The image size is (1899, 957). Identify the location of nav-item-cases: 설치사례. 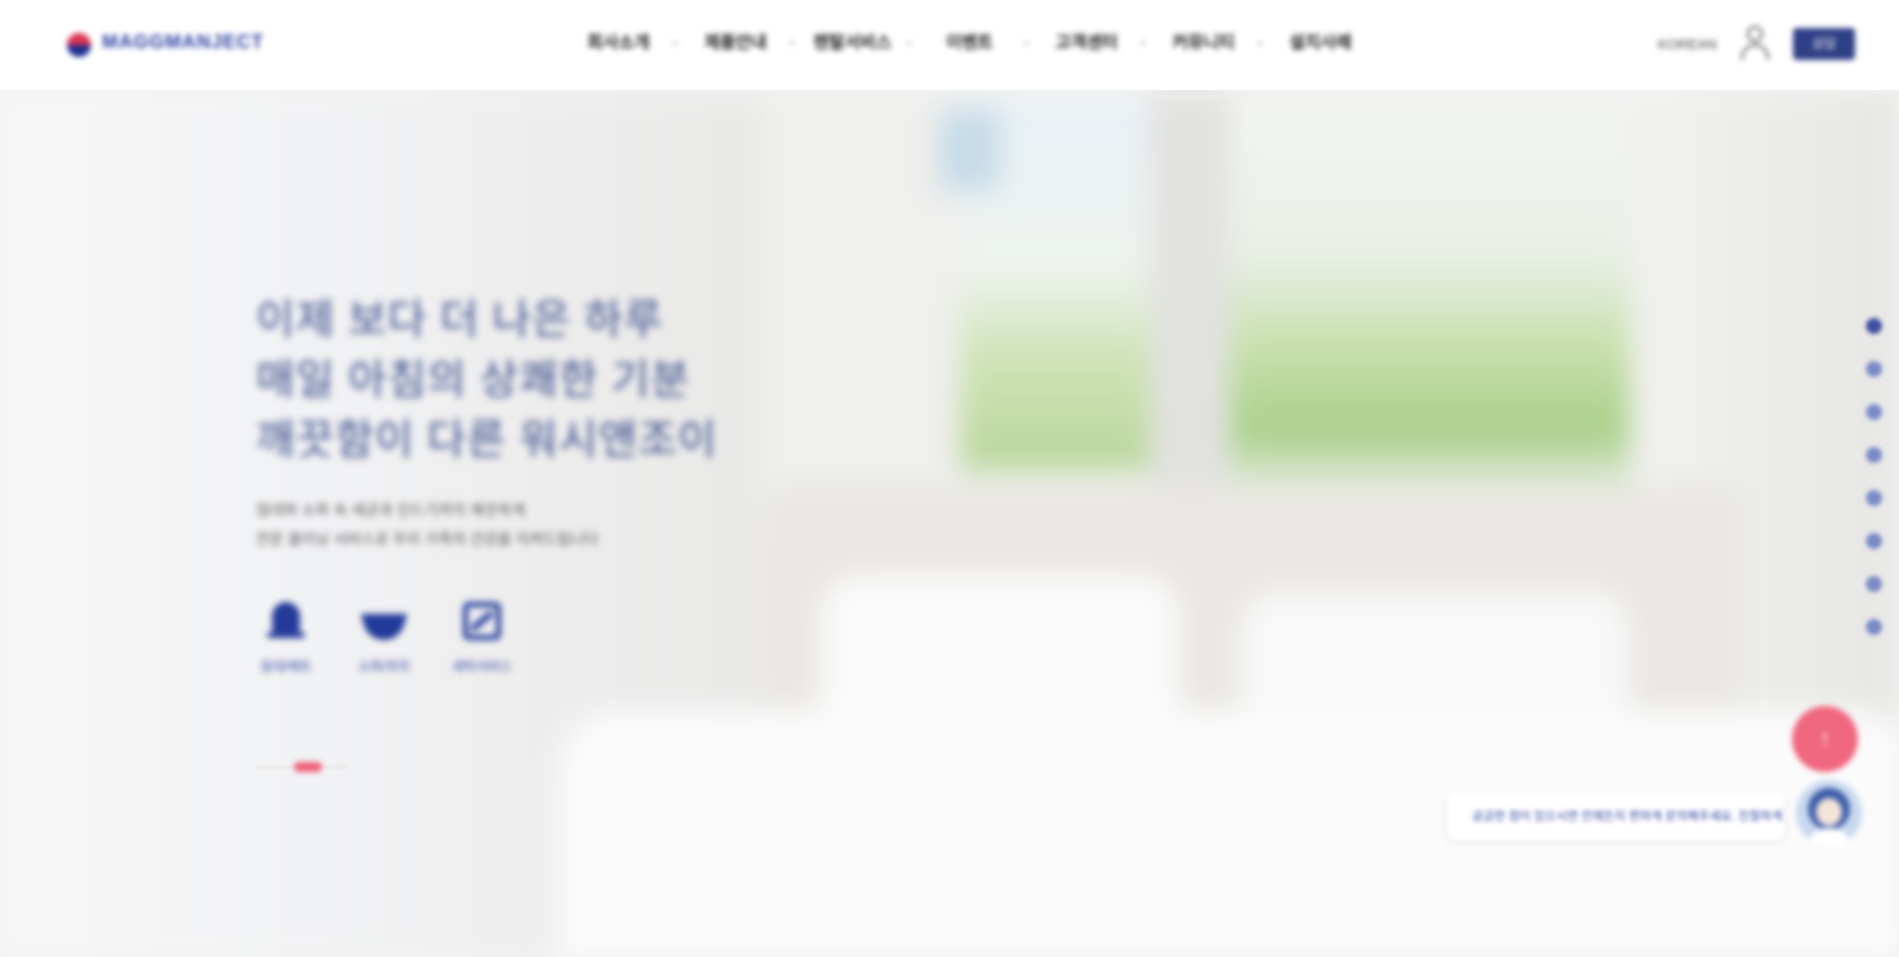
(1320, 43).